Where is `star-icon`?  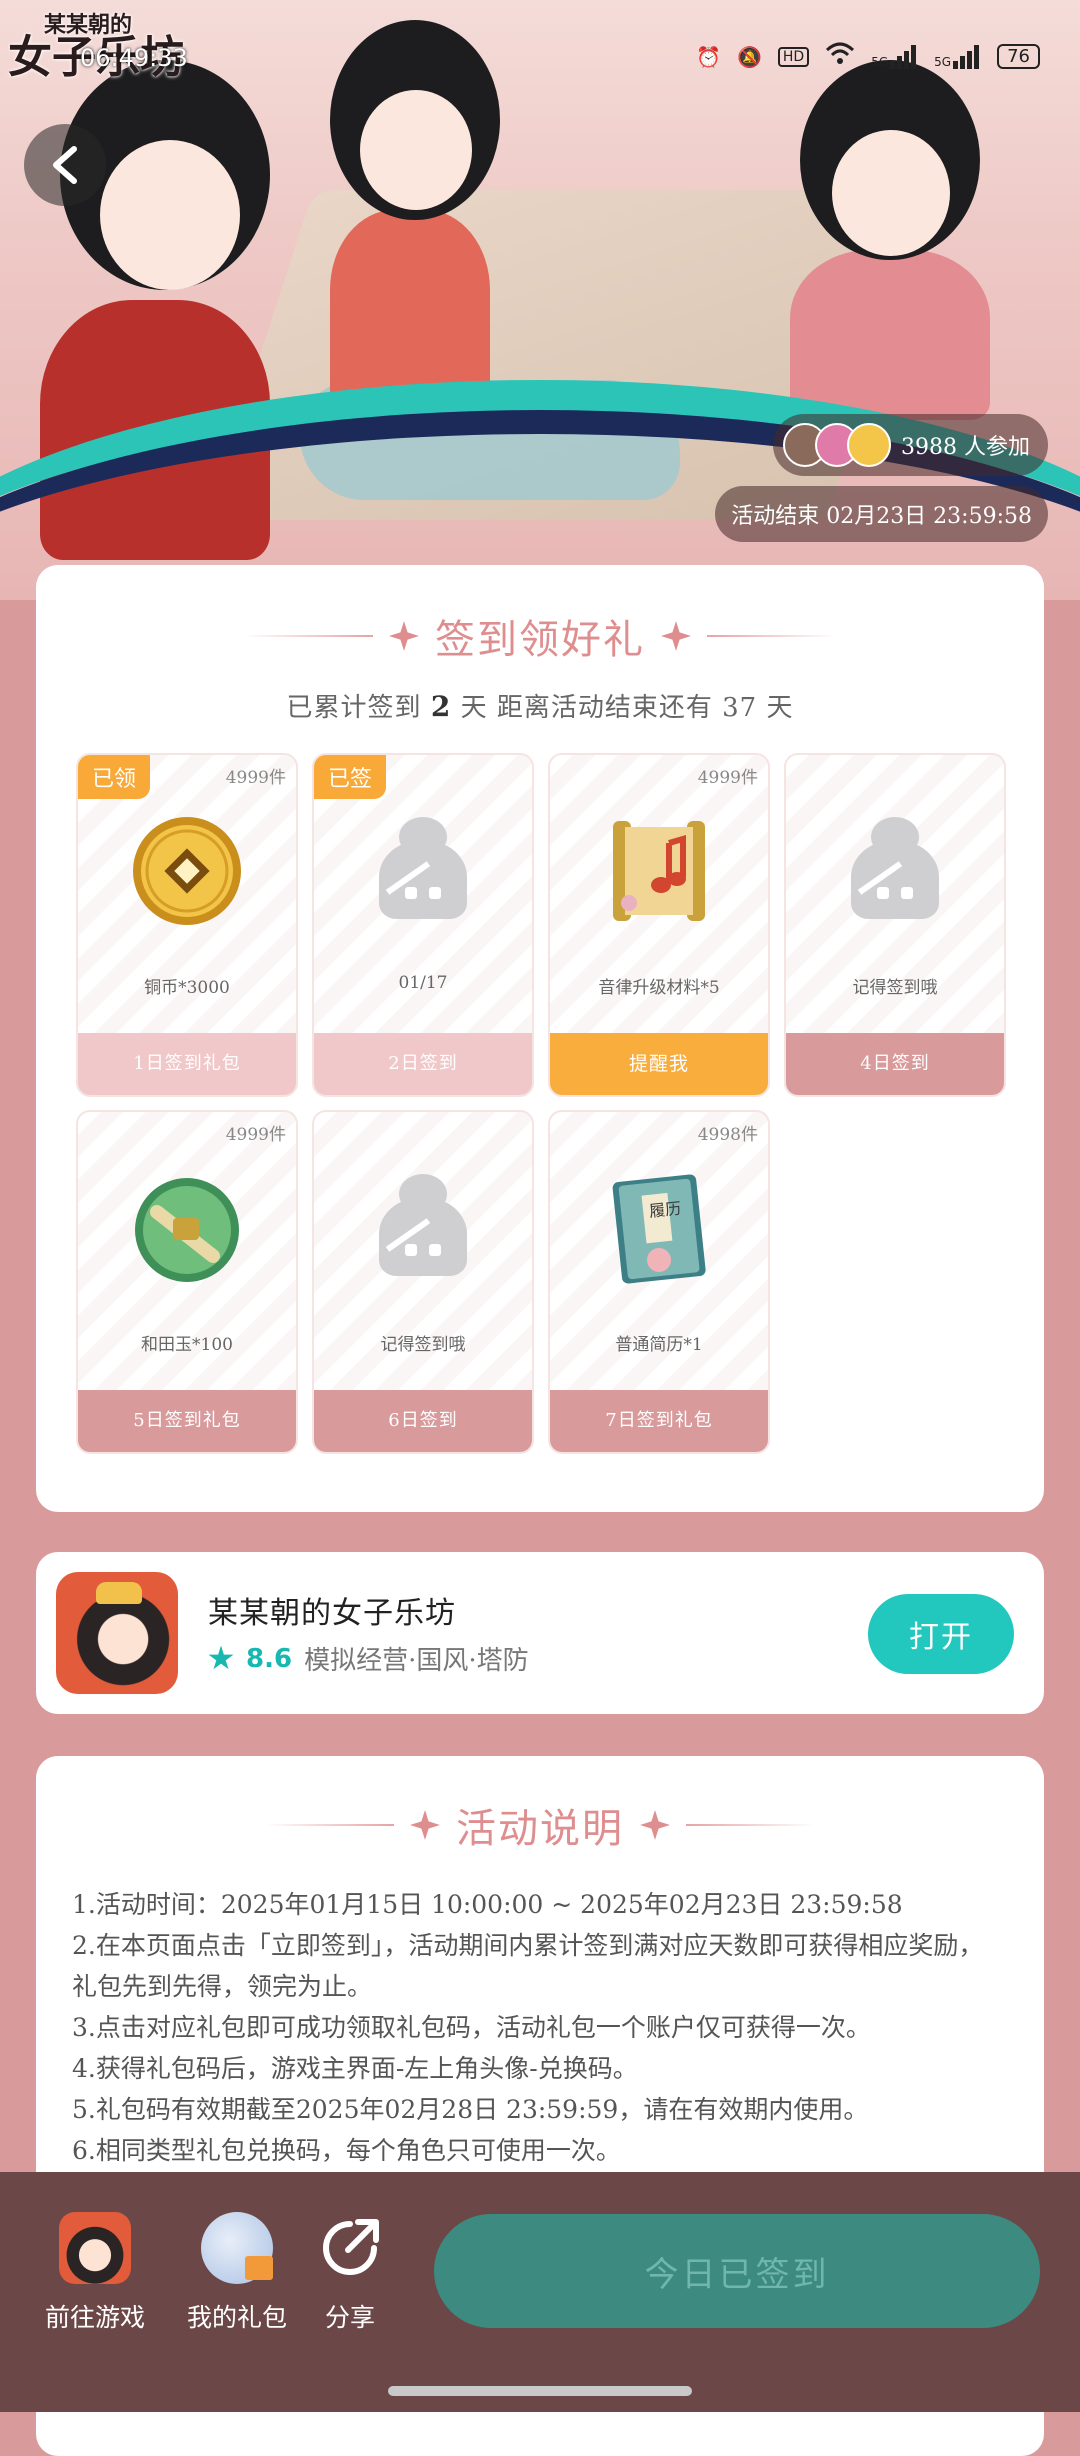 star-icon is located at coordinates (221, 1657).